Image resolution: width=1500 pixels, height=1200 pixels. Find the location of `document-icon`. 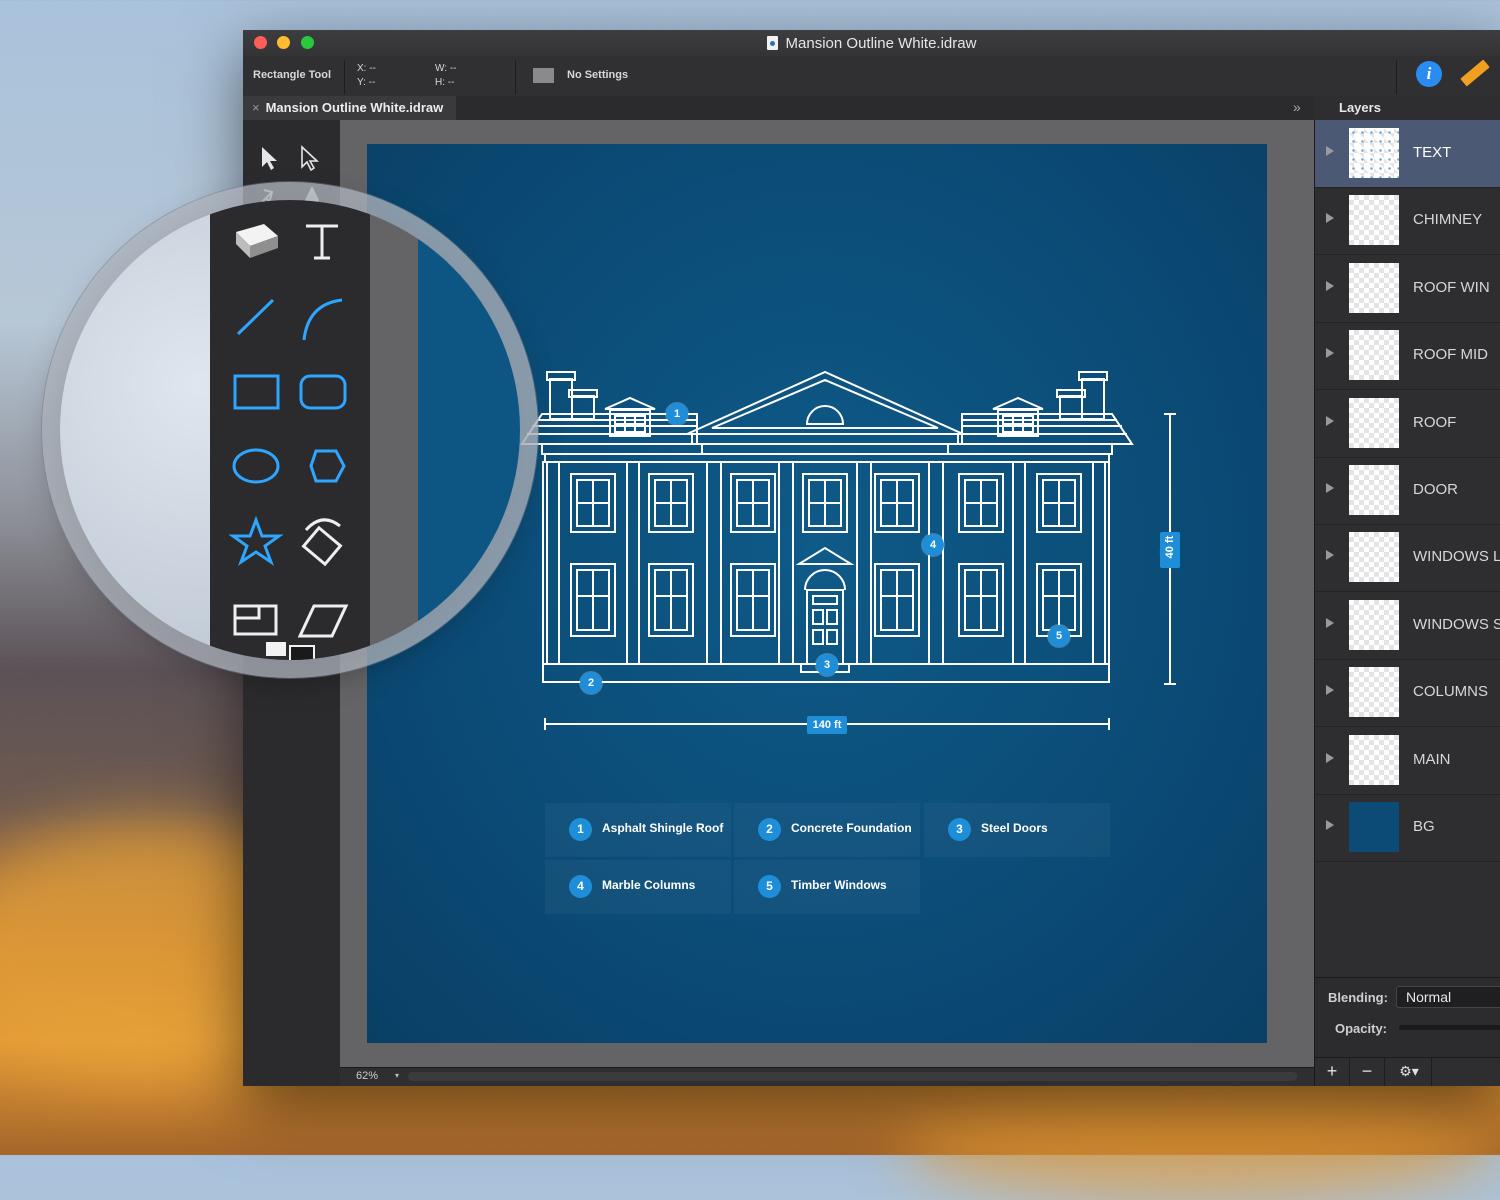

document-icon is located at coordinates (772, 43).